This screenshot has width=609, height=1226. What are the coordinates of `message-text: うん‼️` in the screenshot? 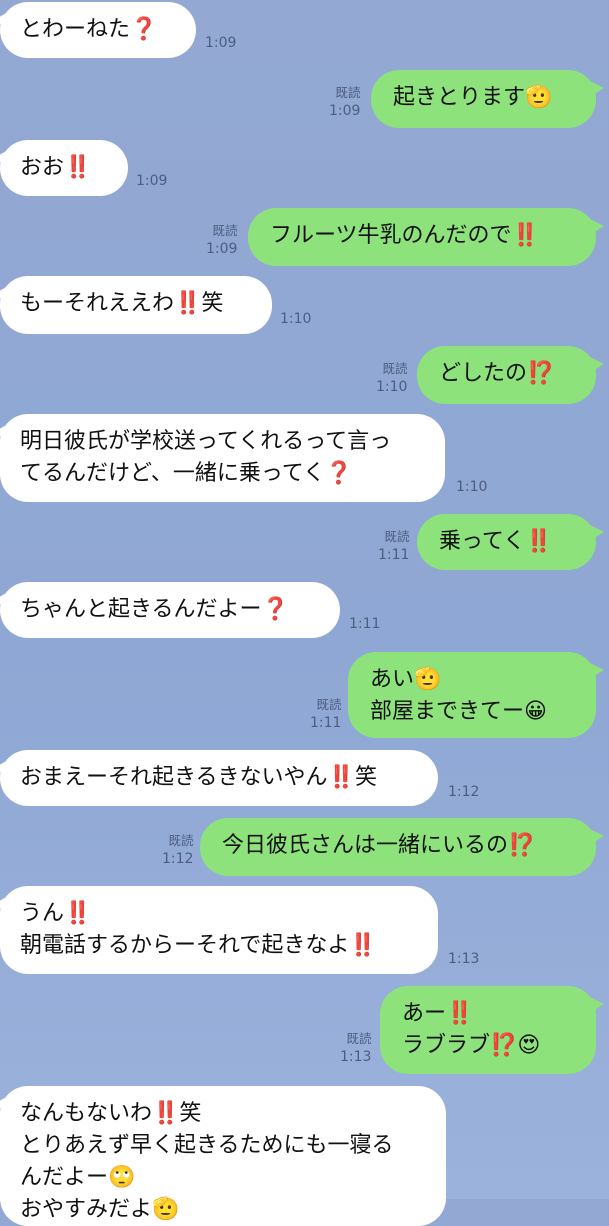 It's located at (56, 913).